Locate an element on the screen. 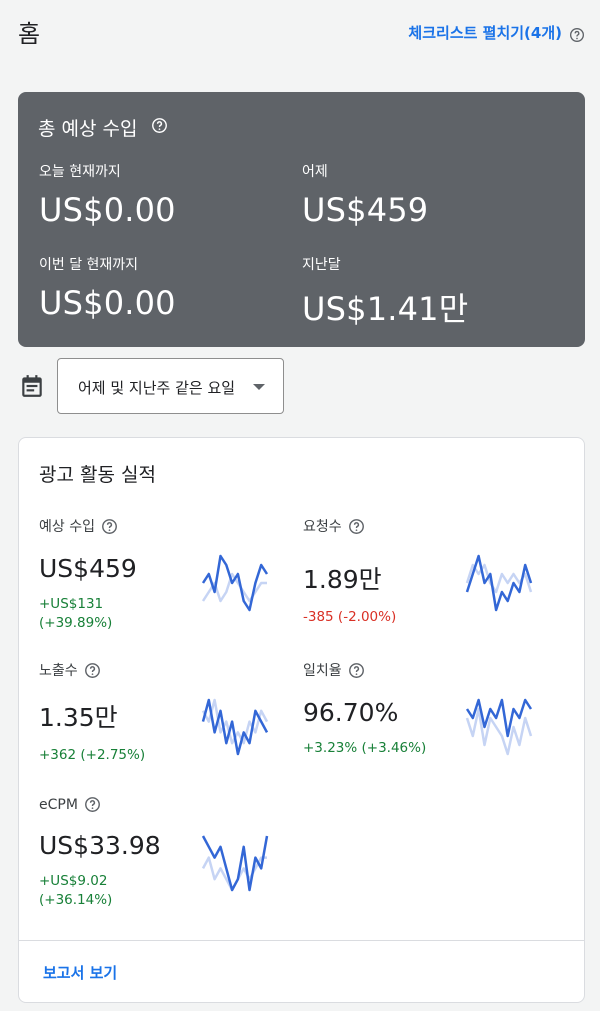 The width and height of the screenshot is (600, 1011). metric-label: eCPM is located at coordinates (58, 804).